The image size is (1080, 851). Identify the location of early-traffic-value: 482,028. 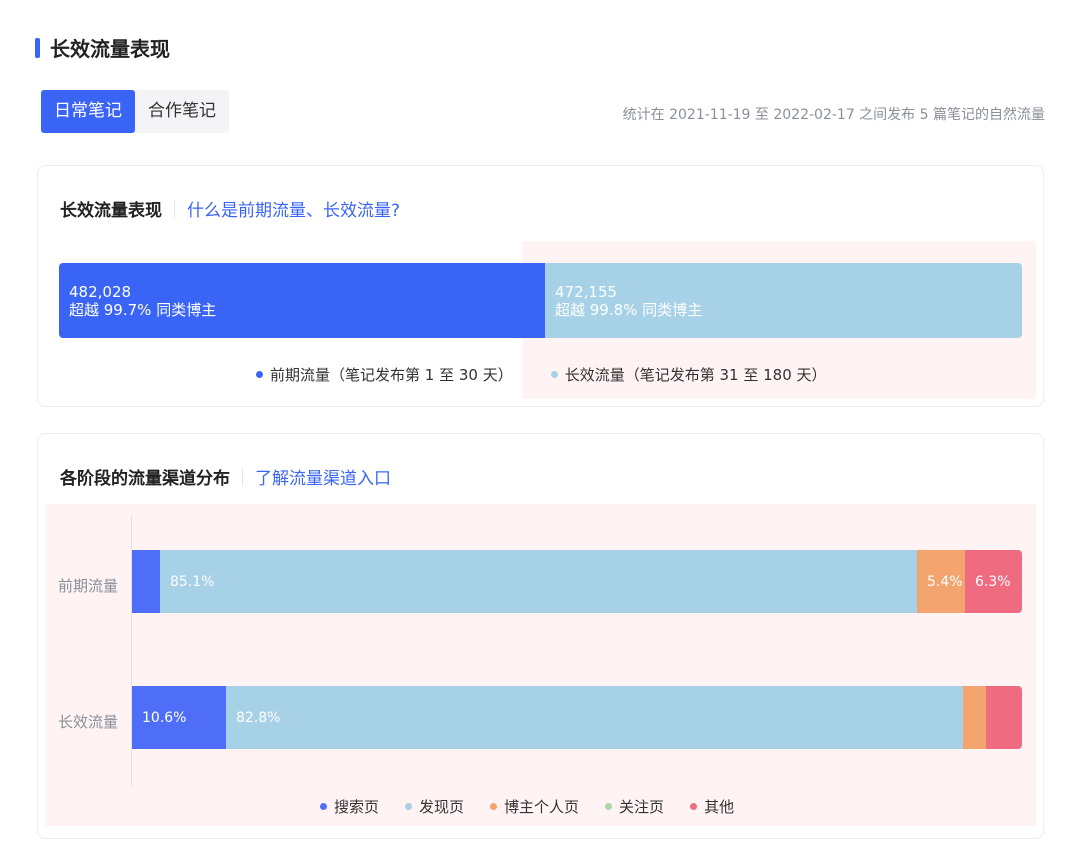
(100, 292).